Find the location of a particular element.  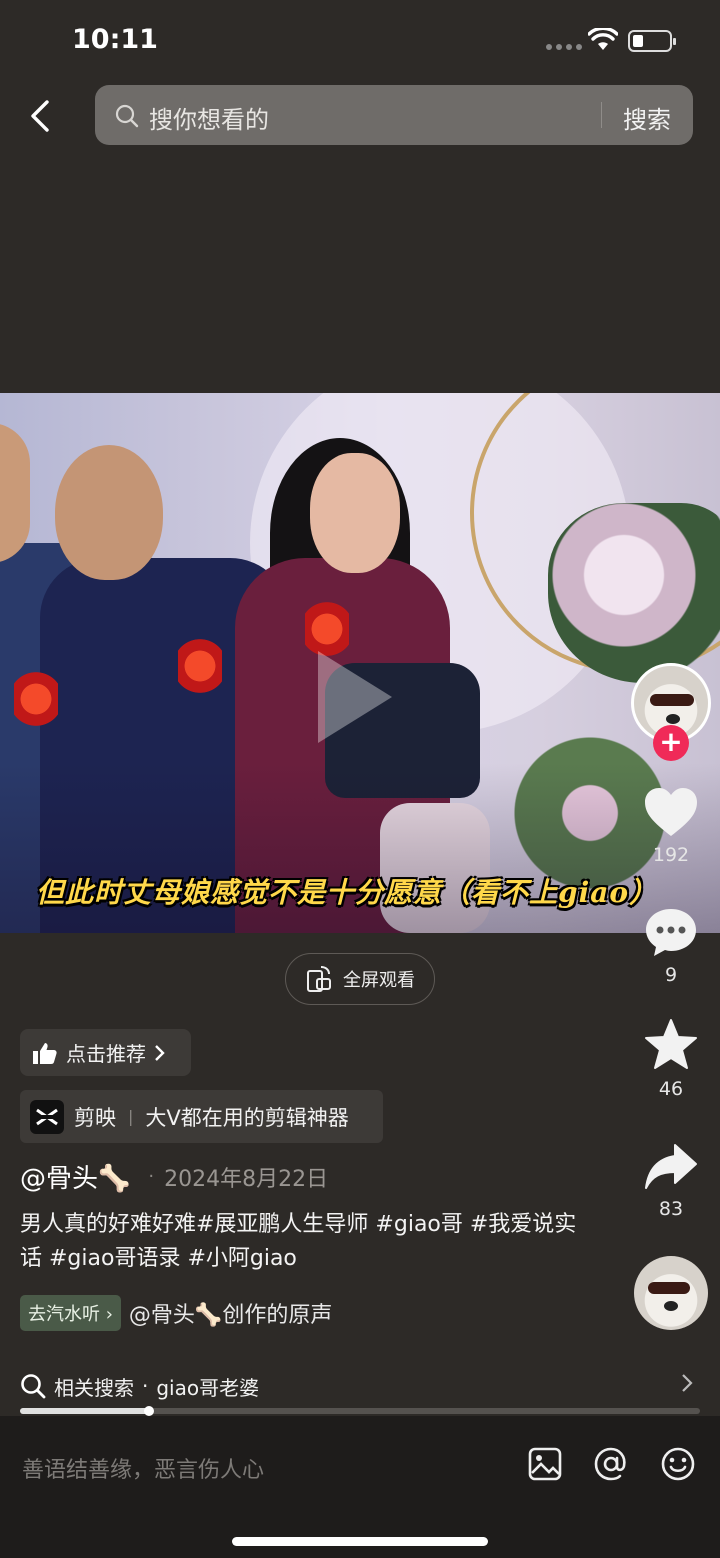

comment-input: 善语结善缘，恶言伤人心 is located at coordinates (143, 1468).